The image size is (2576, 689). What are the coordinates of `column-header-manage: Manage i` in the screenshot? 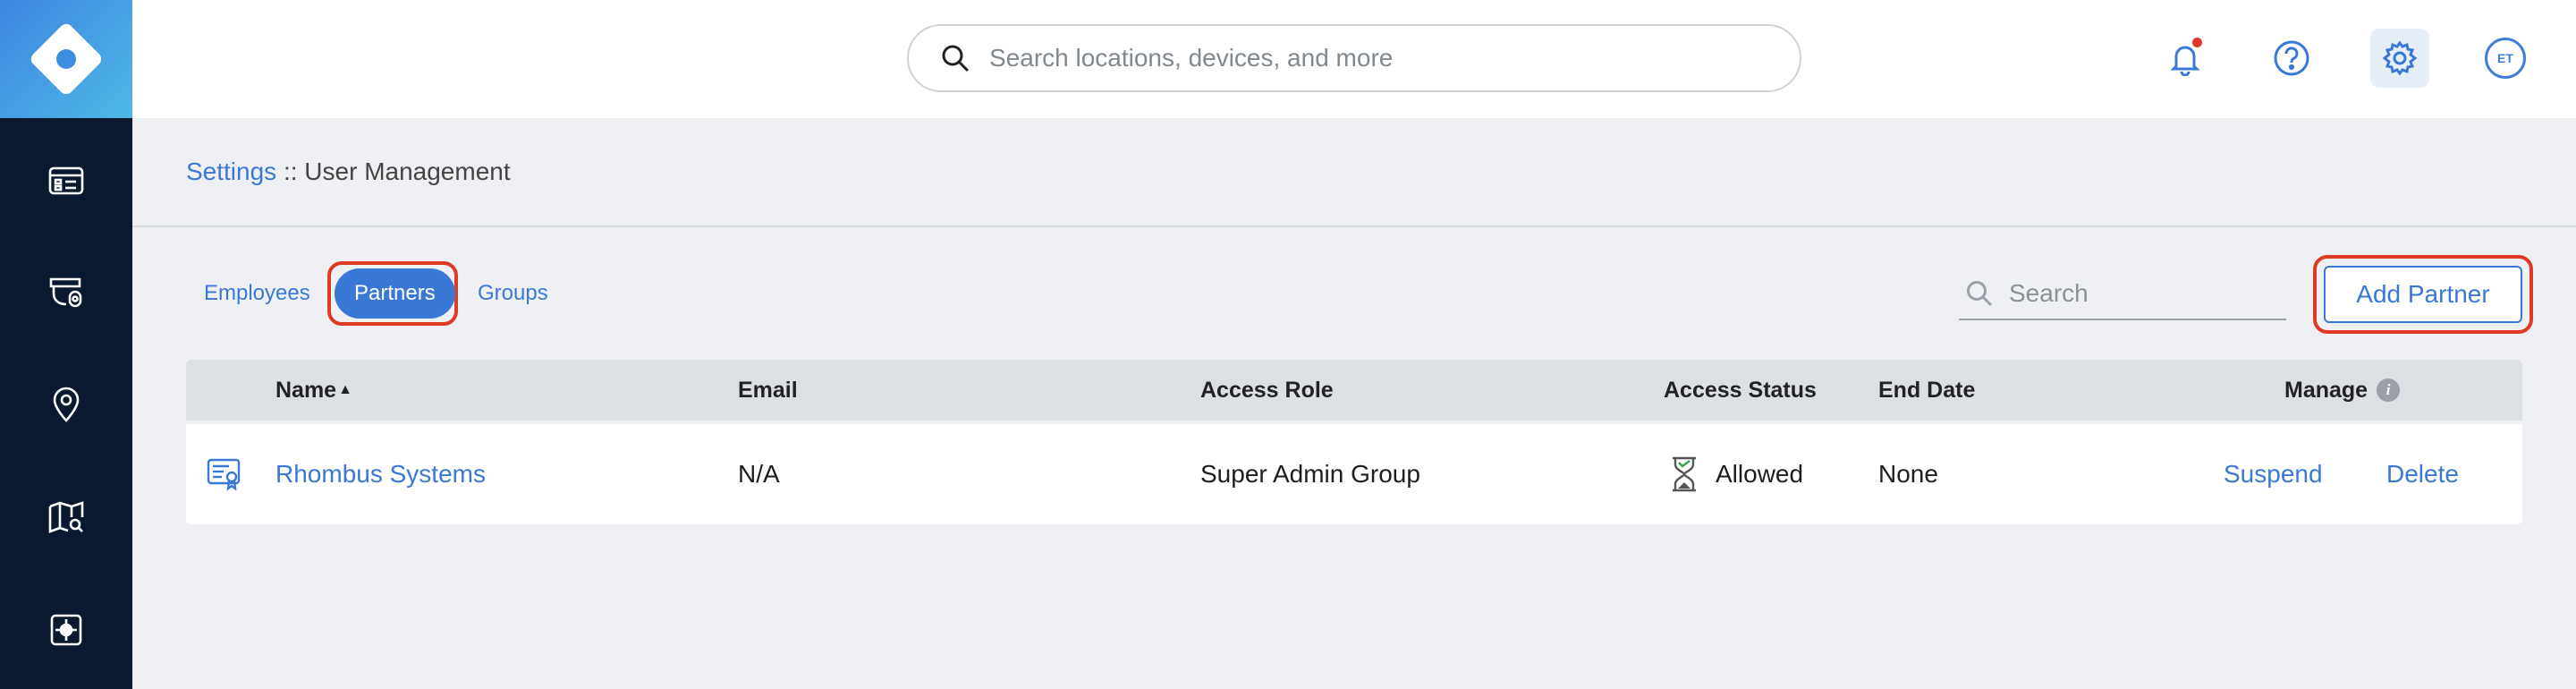 It's located at (2342, 390).